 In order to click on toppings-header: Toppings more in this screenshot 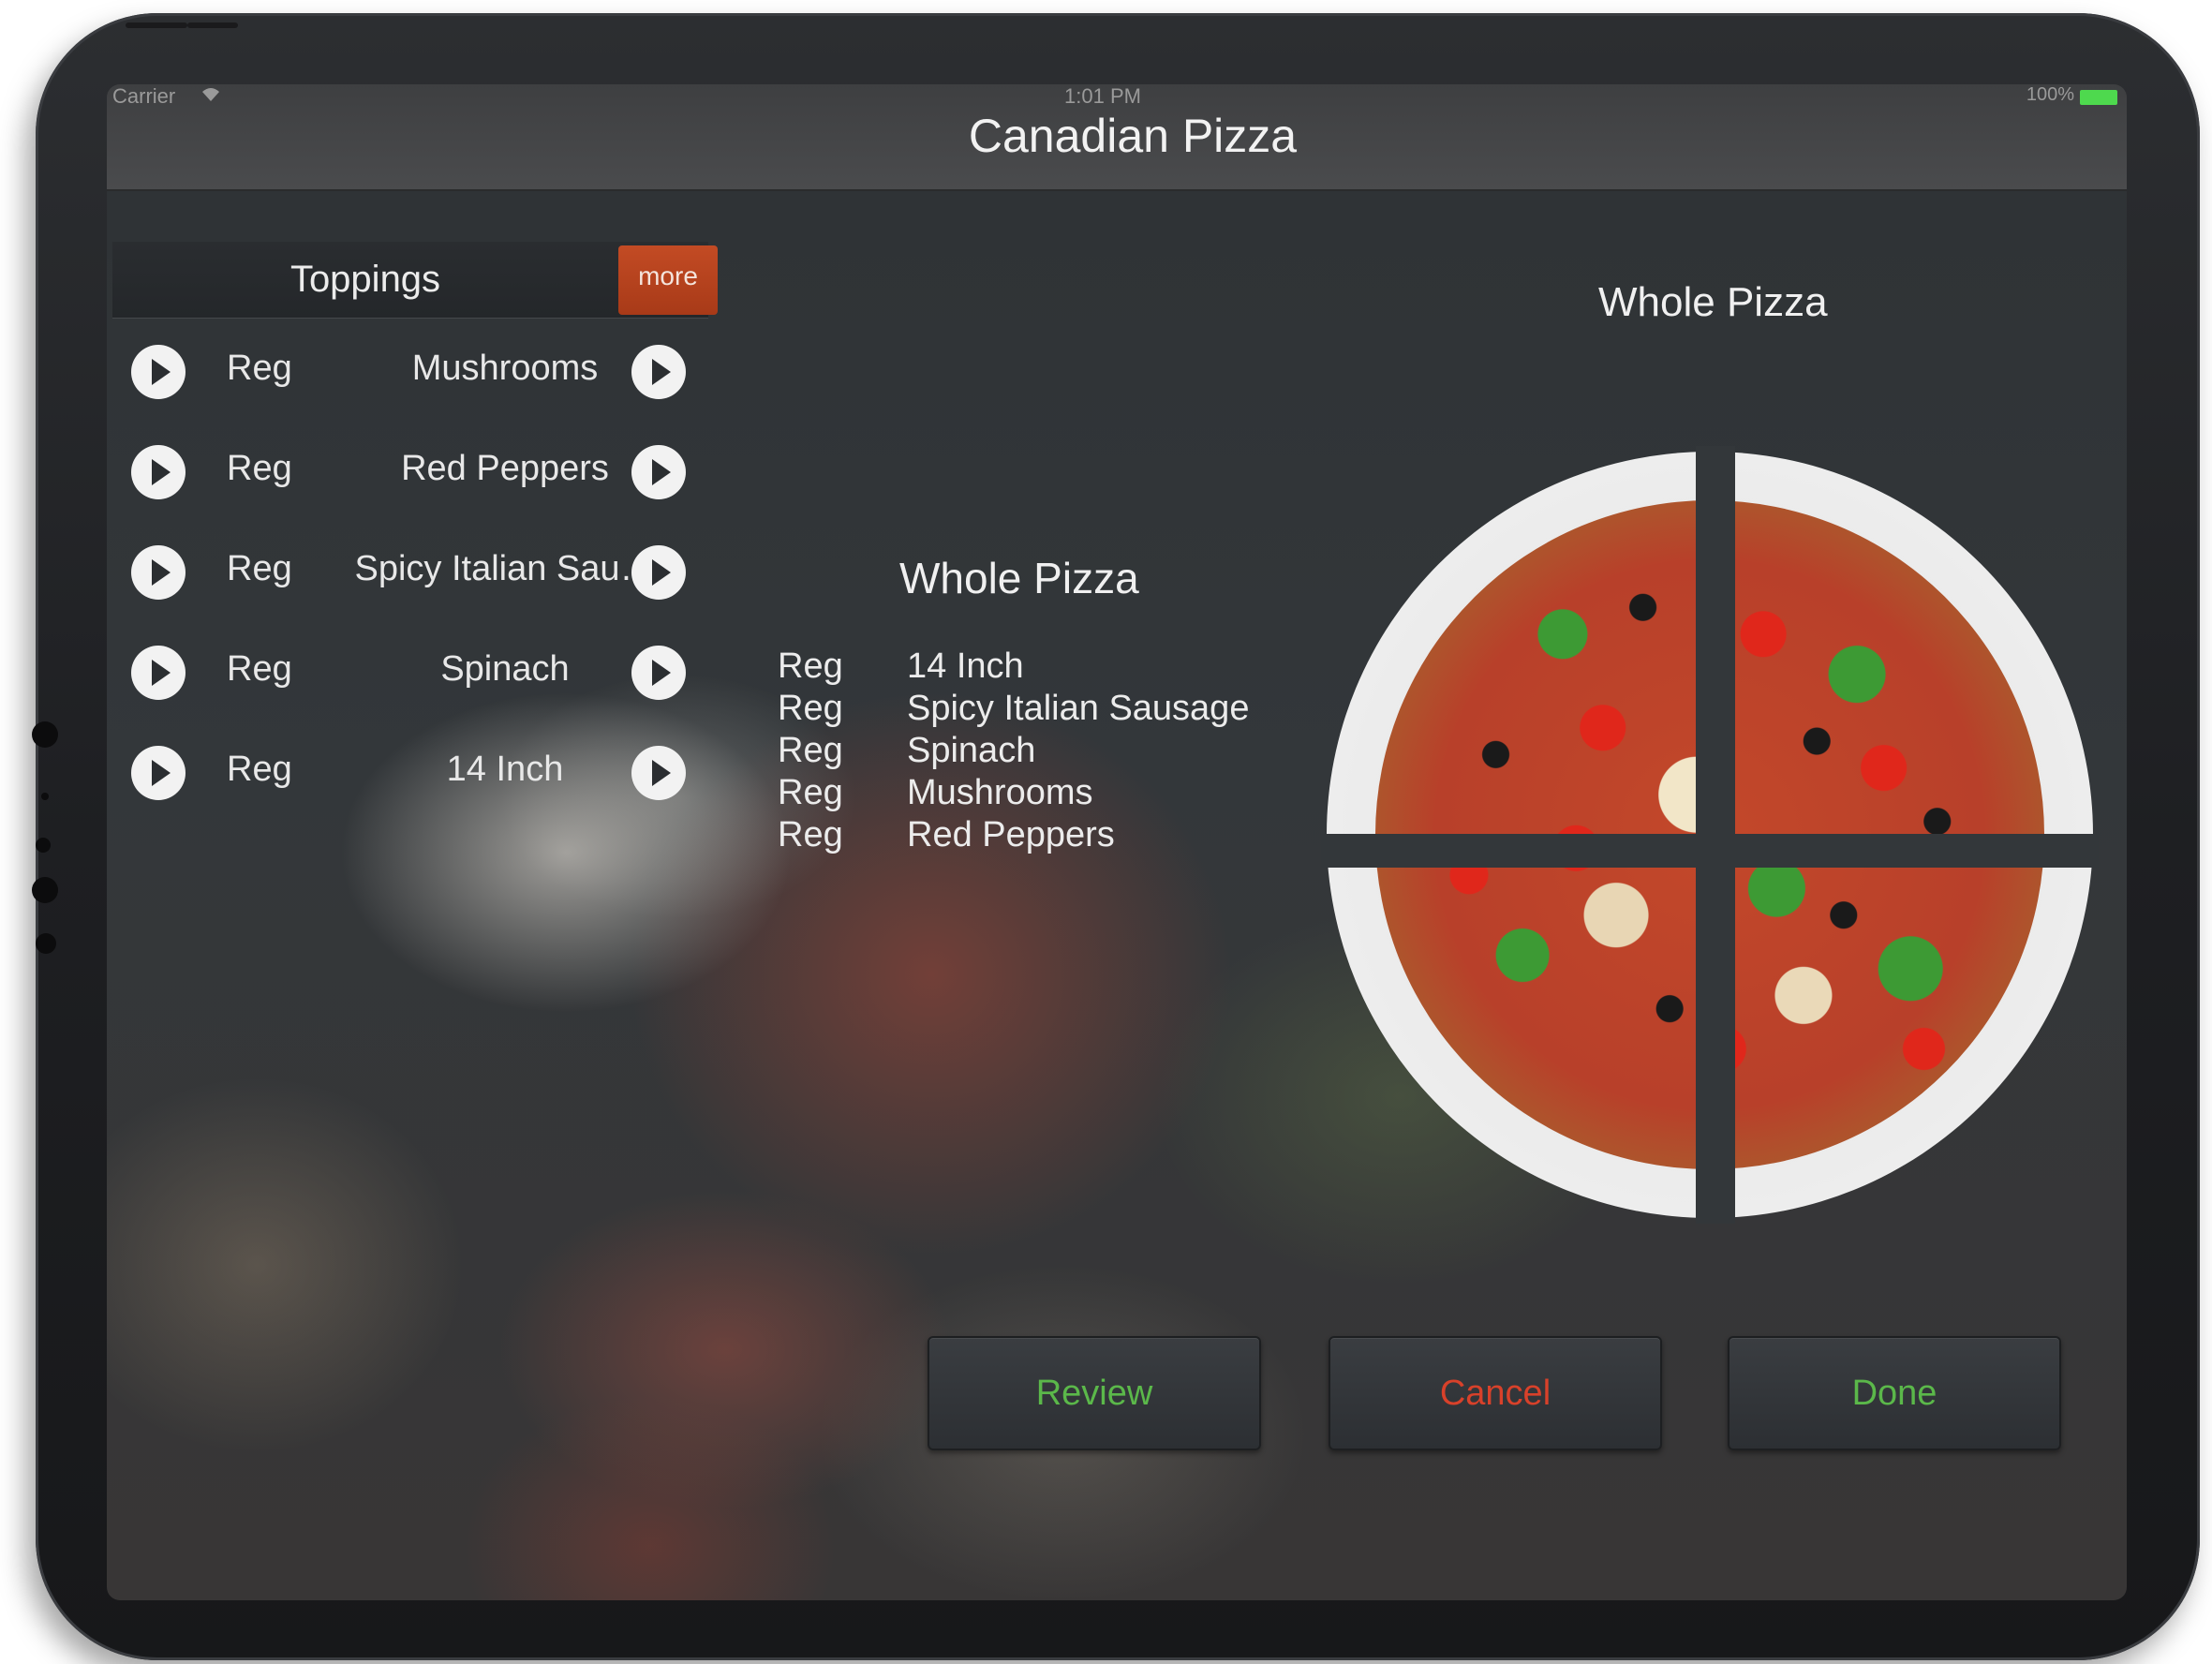, I will do `click(415, 280)`.